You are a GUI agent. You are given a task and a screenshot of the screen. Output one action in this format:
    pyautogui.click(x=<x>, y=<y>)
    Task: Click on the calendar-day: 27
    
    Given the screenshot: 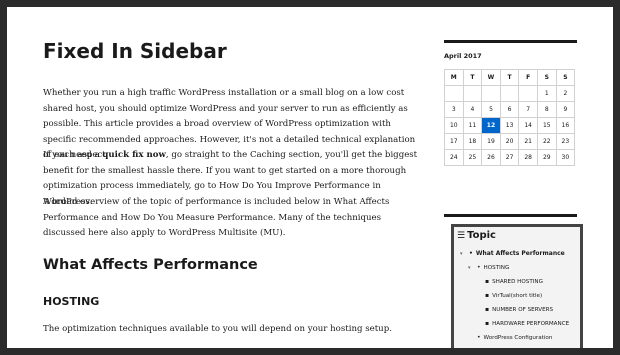 What is the action you would take?
    pyautogui.click(x=509, y=157)
    